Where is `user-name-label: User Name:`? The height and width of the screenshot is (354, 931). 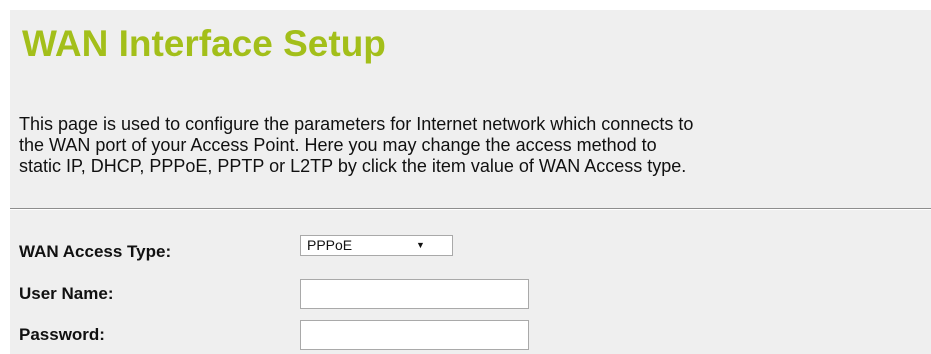 user-name-label: User Name: is located at coordinates (66, 293).